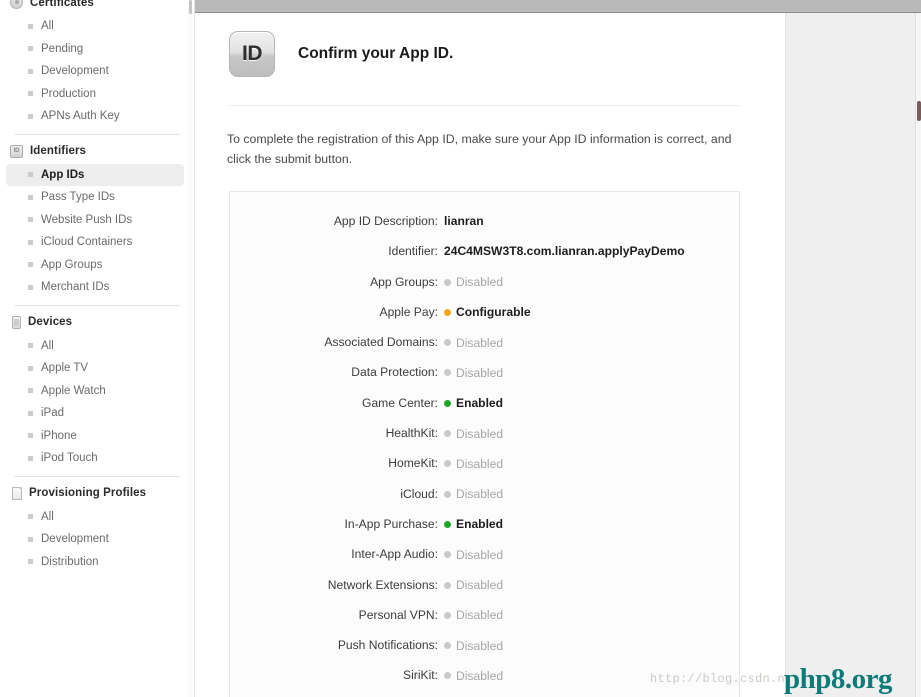 This screenshot has height=697, width=921. What do you see at coordinates (404, 281) in the screenshot?
I see `detail-label: App Groups:` at bounding box center [404, 281].